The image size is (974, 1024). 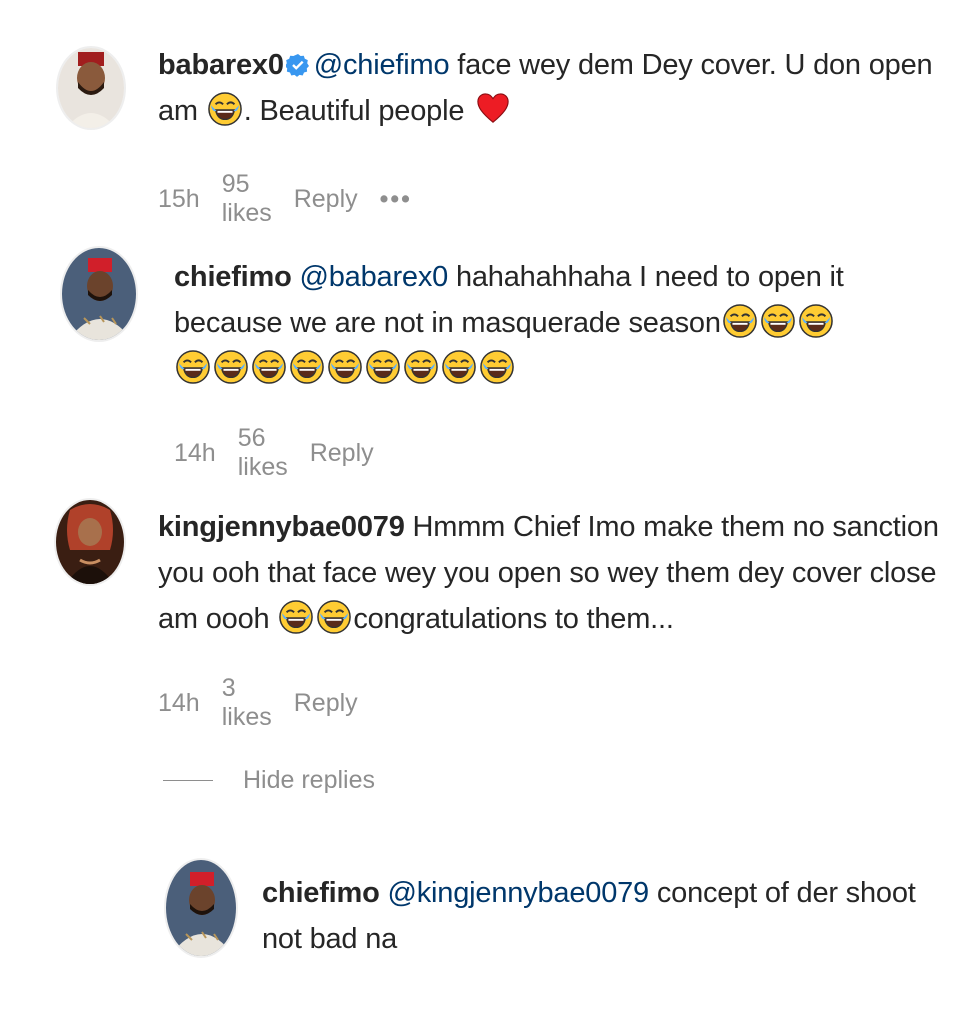 I want to click on mention-link: @kingjennybae0079, so click(x=519, y=893).